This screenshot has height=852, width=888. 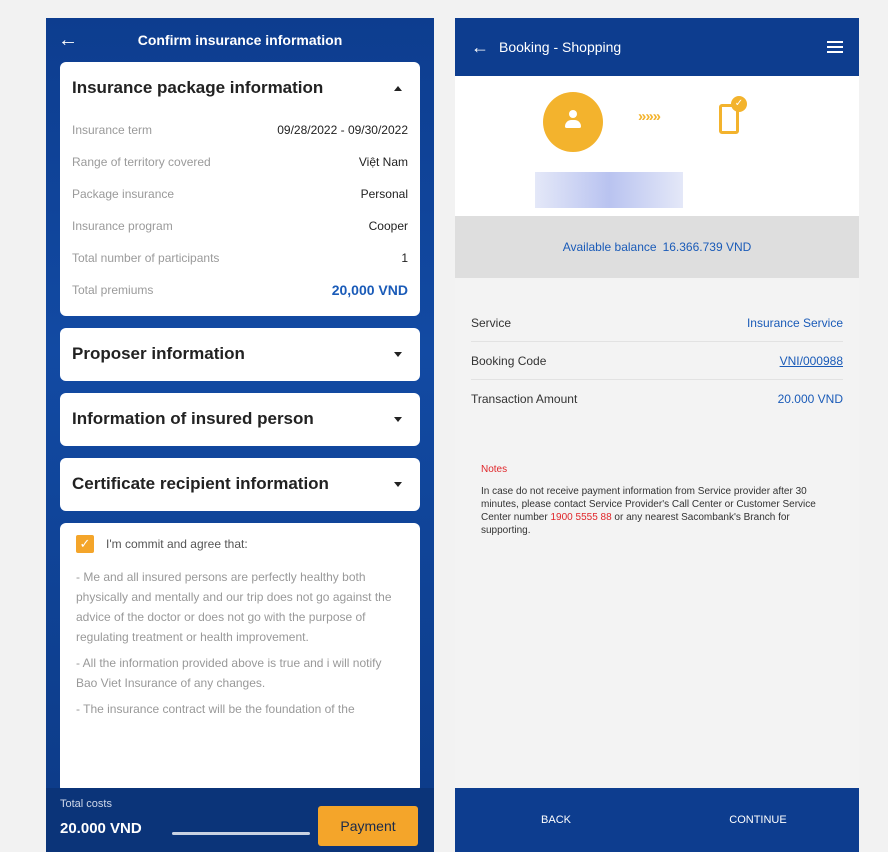 What do you see at coordinates (580, 517) in the screenshot?
I see `hotline-number: 1900 5555 88` at bounding box center [580, 517].